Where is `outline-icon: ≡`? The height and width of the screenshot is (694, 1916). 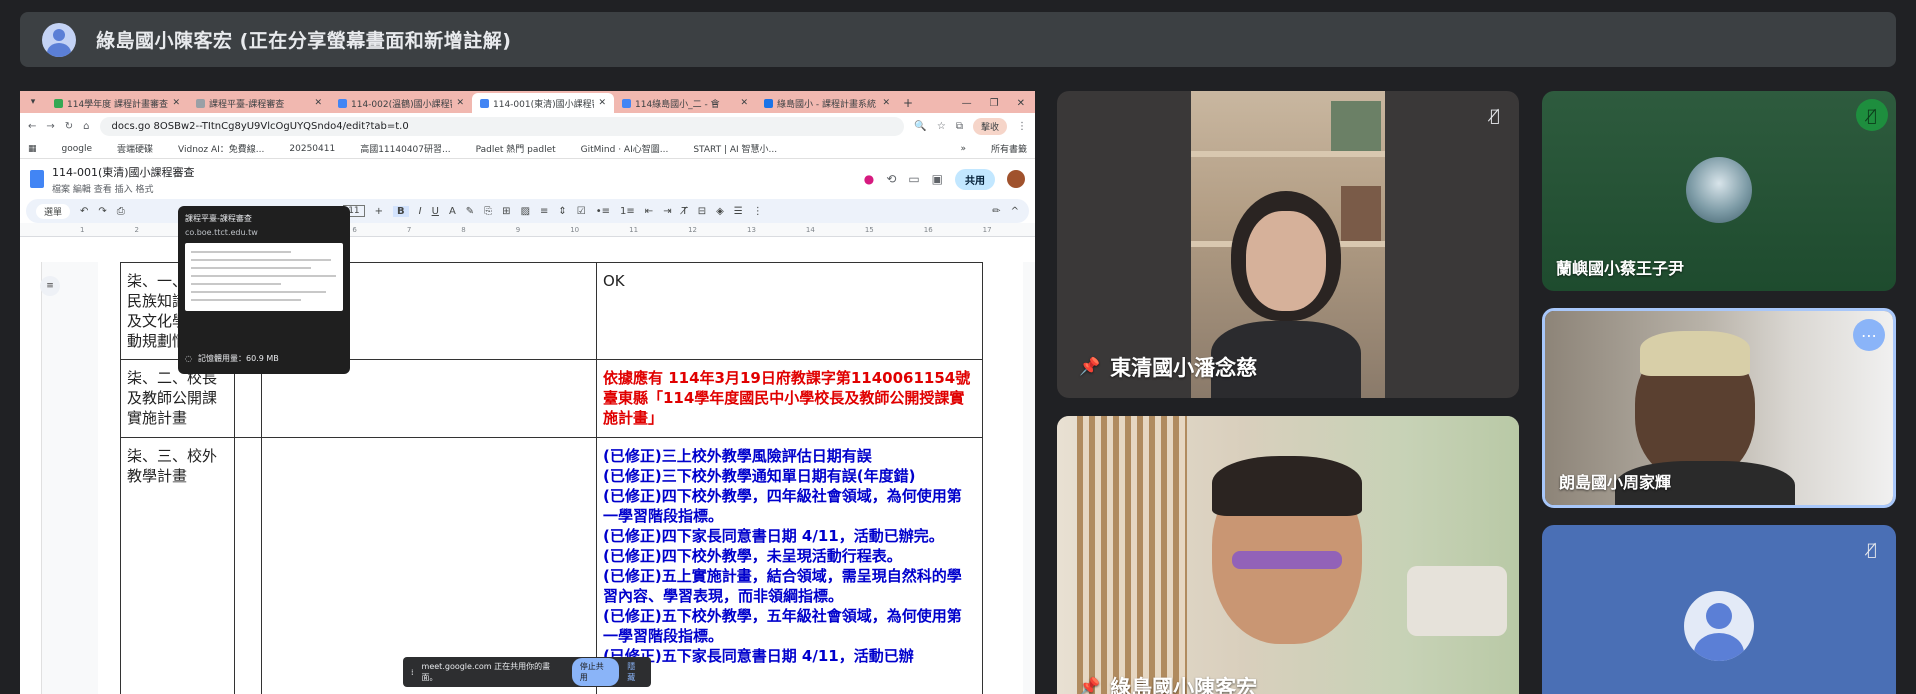 outline-icon: ≡ is located at coordinates (50, 286).